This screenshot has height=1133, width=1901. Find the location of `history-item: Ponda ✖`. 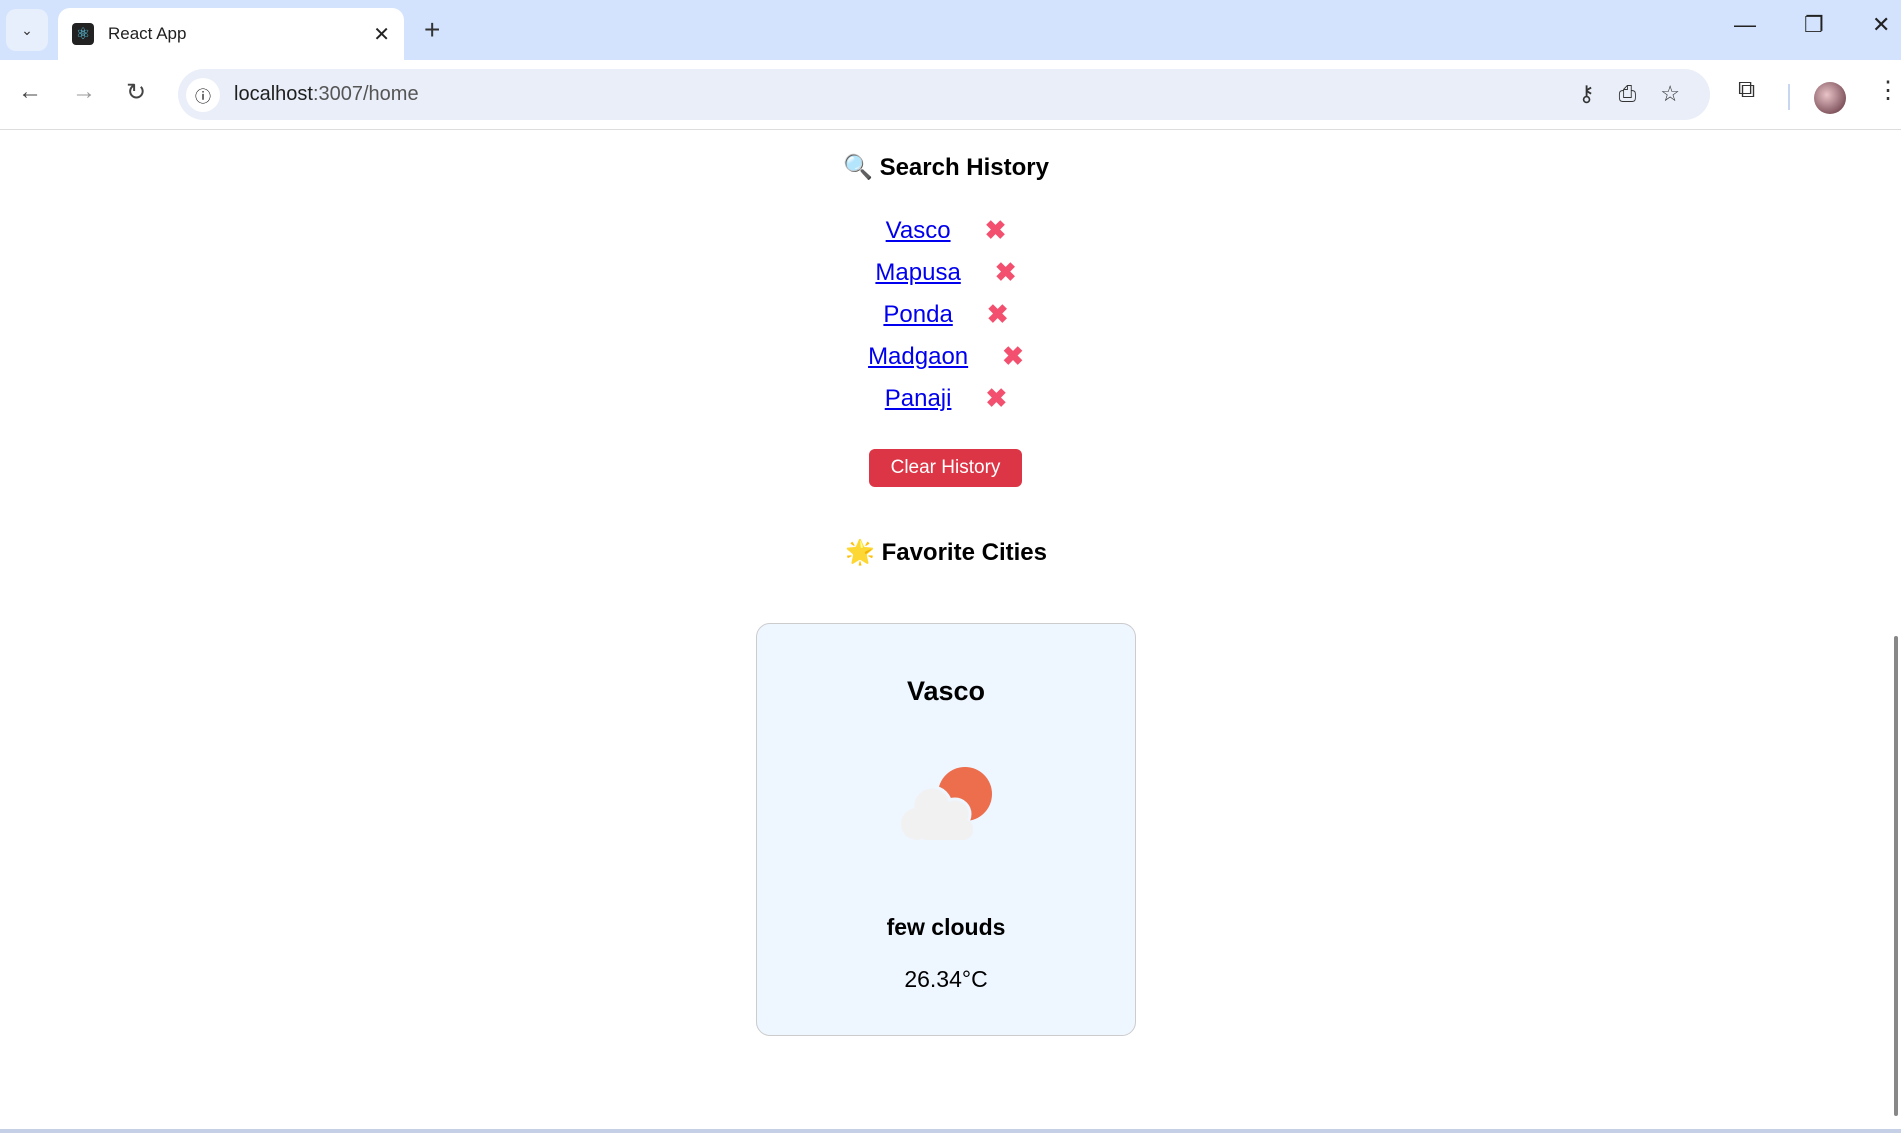

history-item: Ponda ✖ is located at coordinates (946, 314).